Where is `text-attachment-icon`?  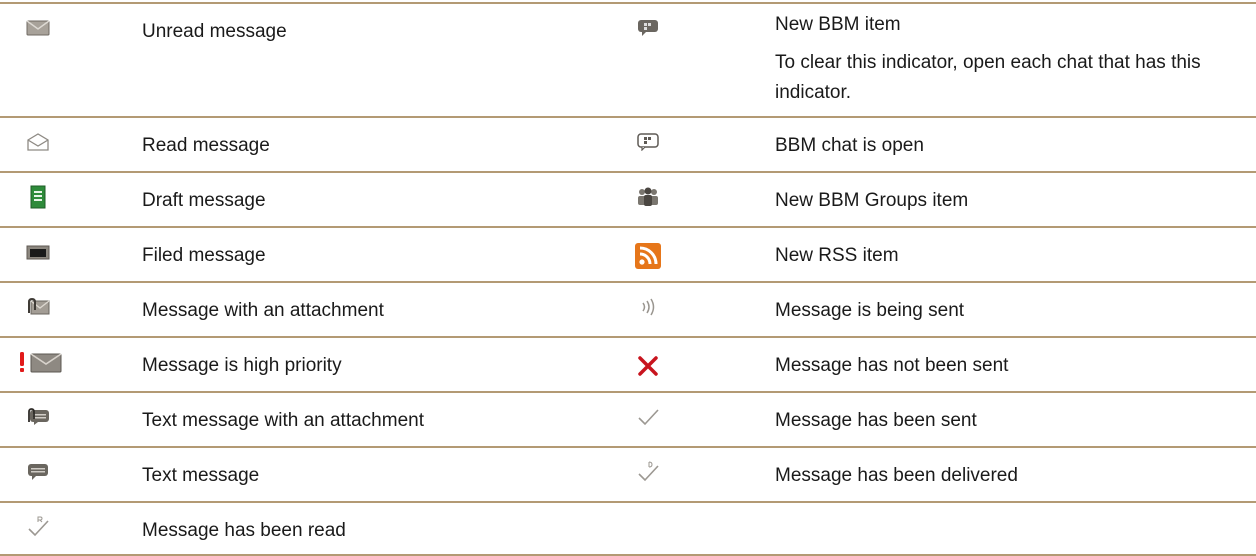
text-attachment-icon is located at coordinates (38, 417).